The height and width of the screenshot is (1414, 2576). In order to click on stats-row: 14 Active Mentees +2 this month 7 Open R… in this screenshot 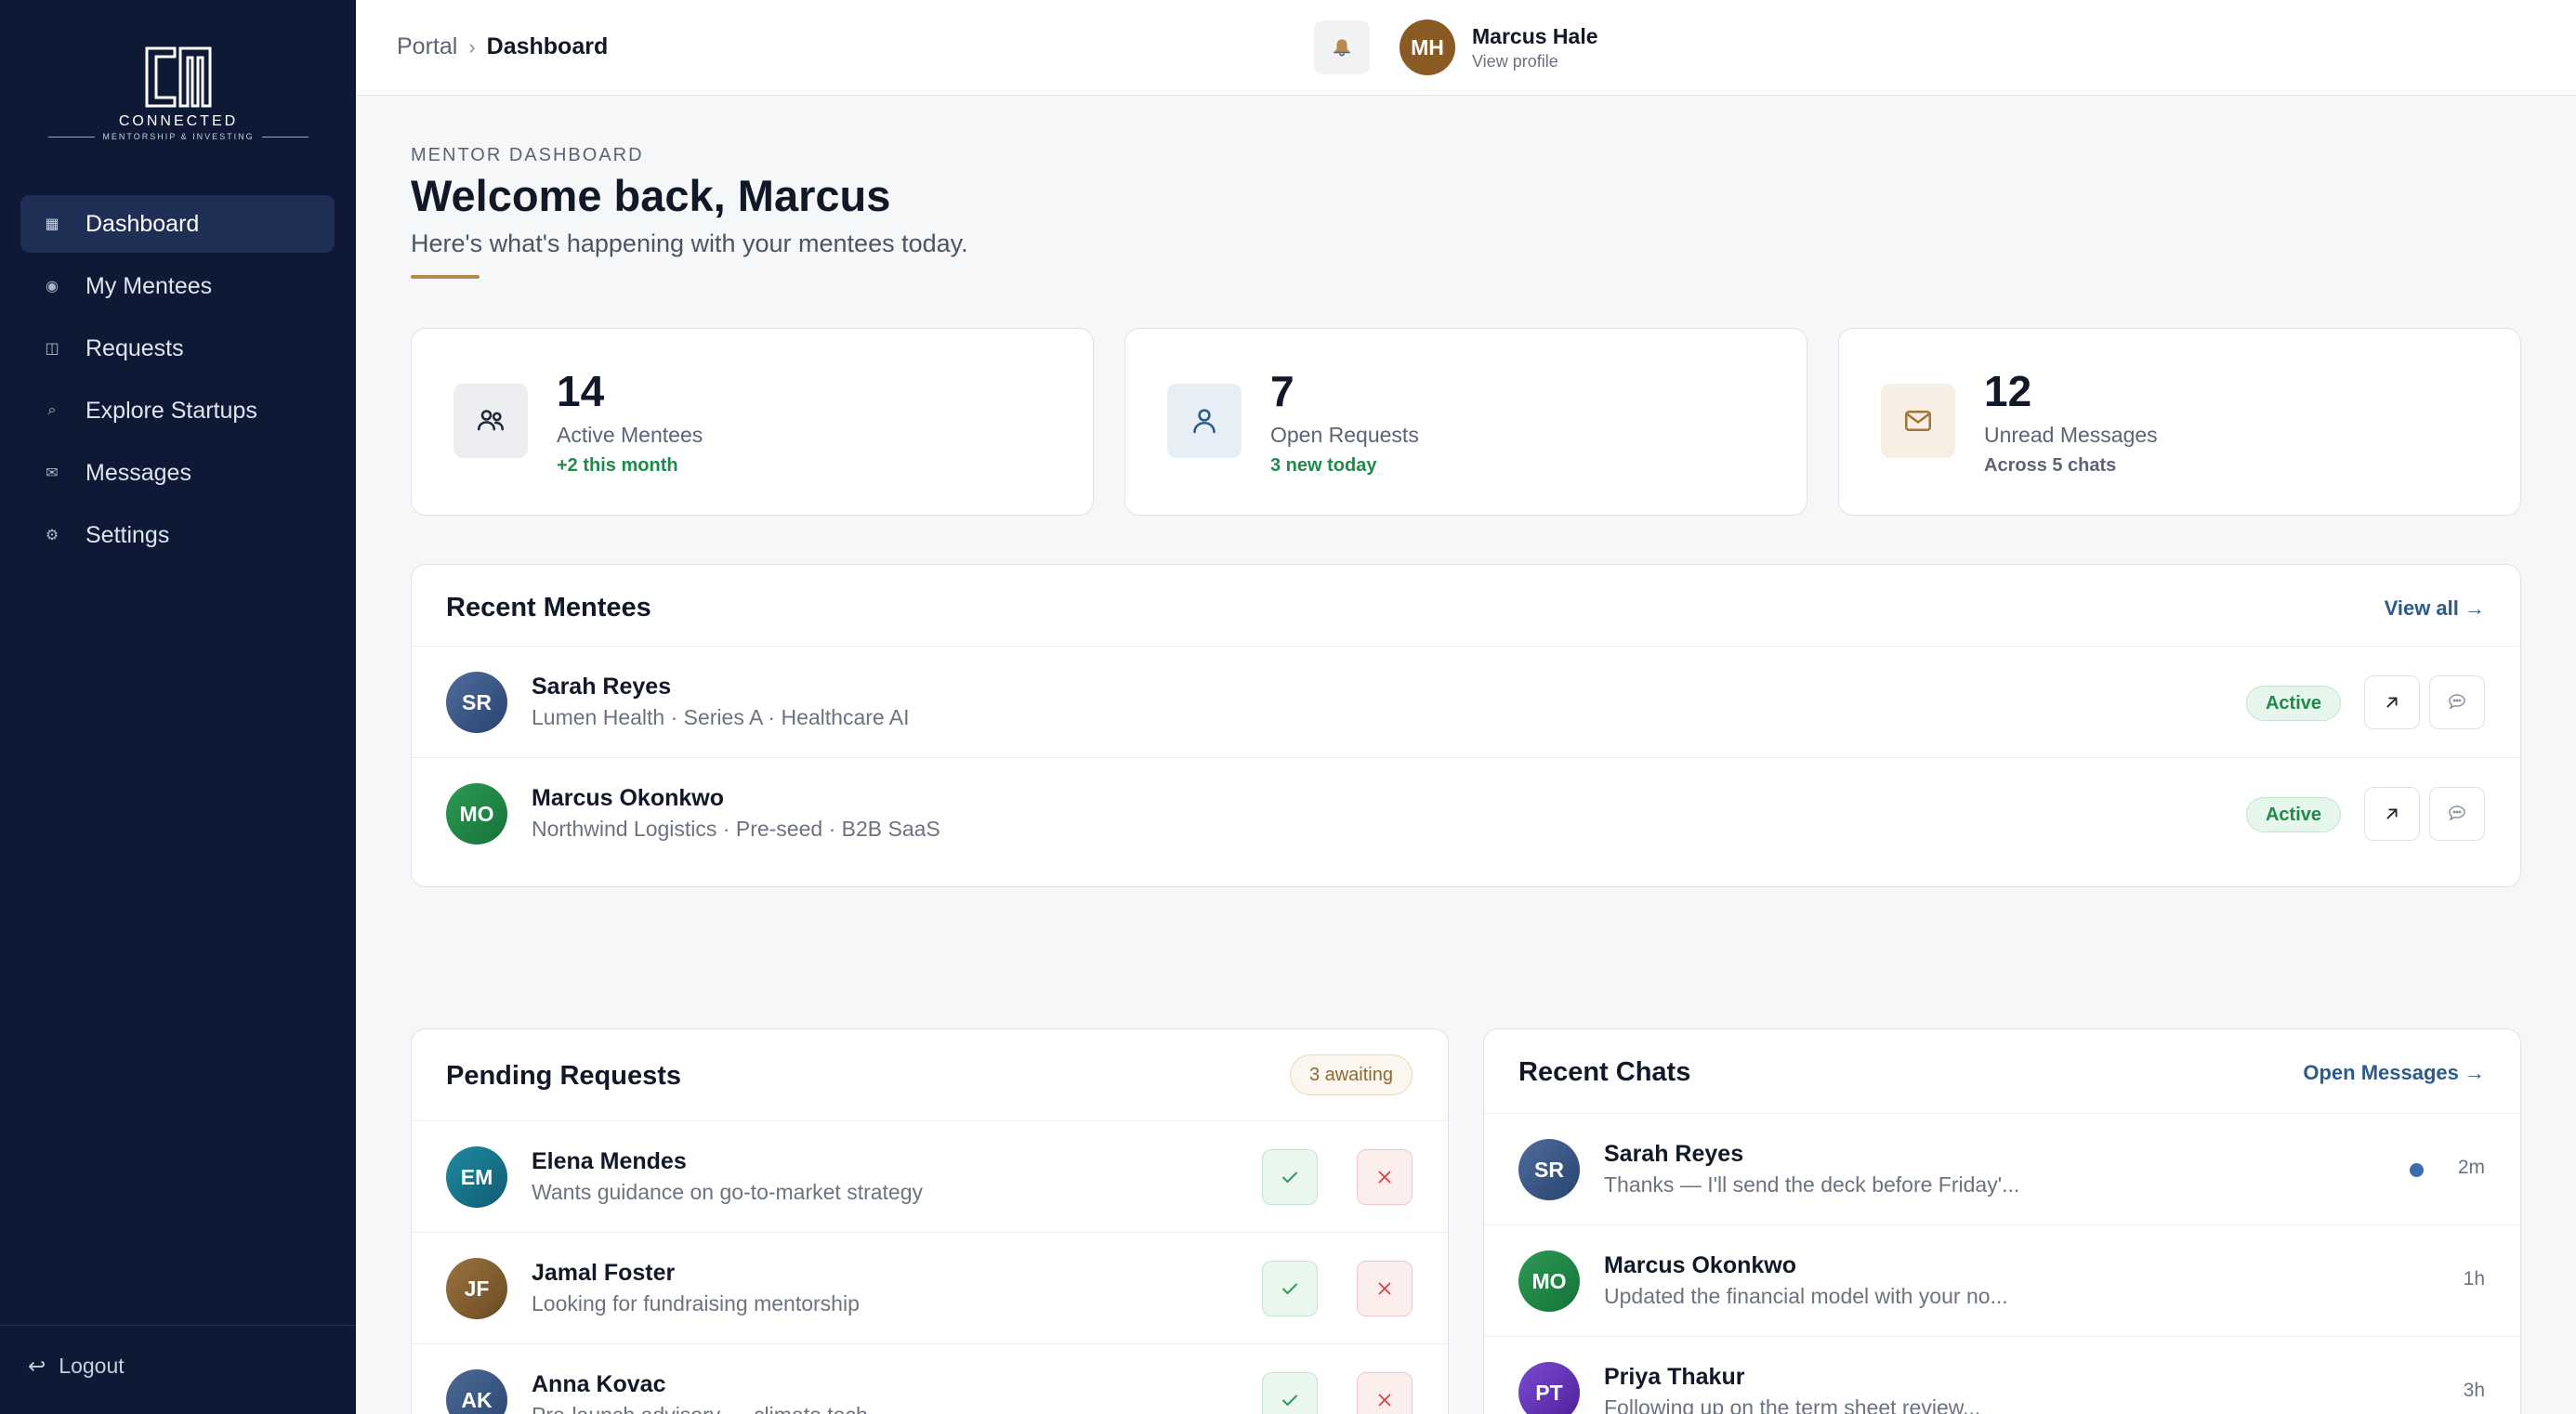, I will do `click(1466, 422)`.